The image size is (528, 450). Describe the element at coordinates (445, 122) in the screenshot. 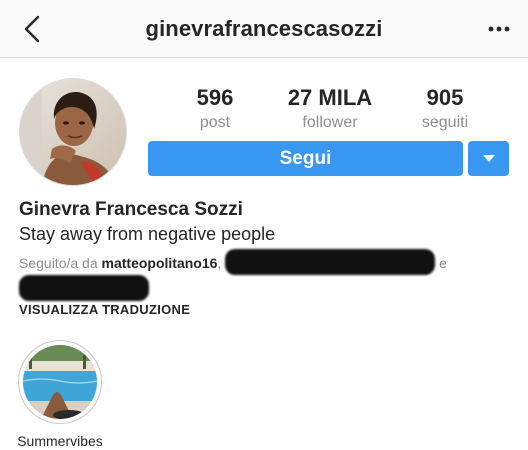

I see `following-label: seguiti` at that location.